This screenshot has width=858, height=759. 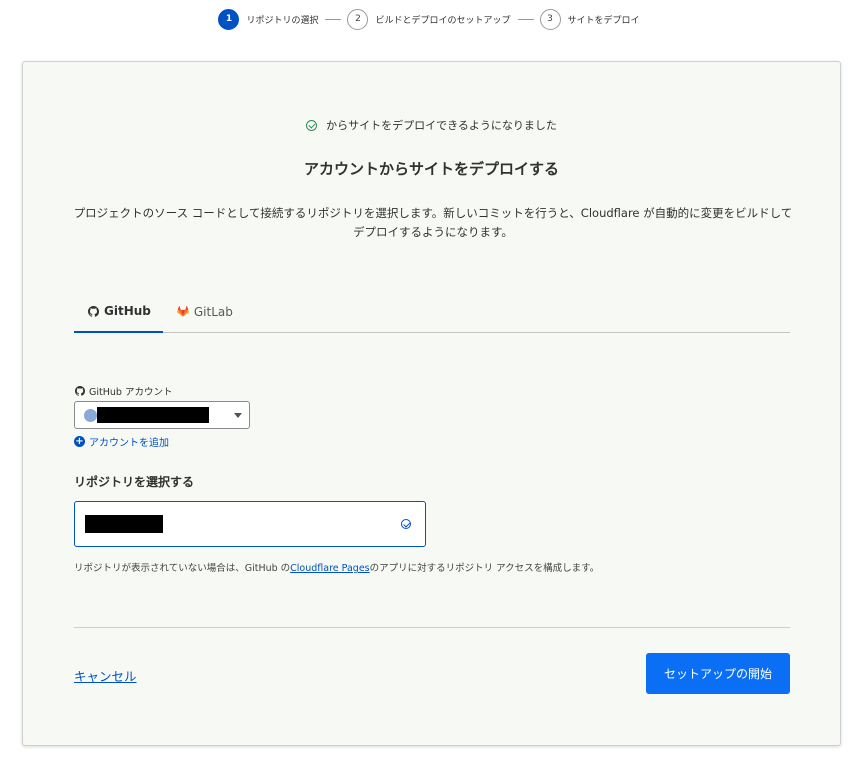 I want to click on success-banner: からサイトをデプロイできるようになりました, so click(x=431, y=125).